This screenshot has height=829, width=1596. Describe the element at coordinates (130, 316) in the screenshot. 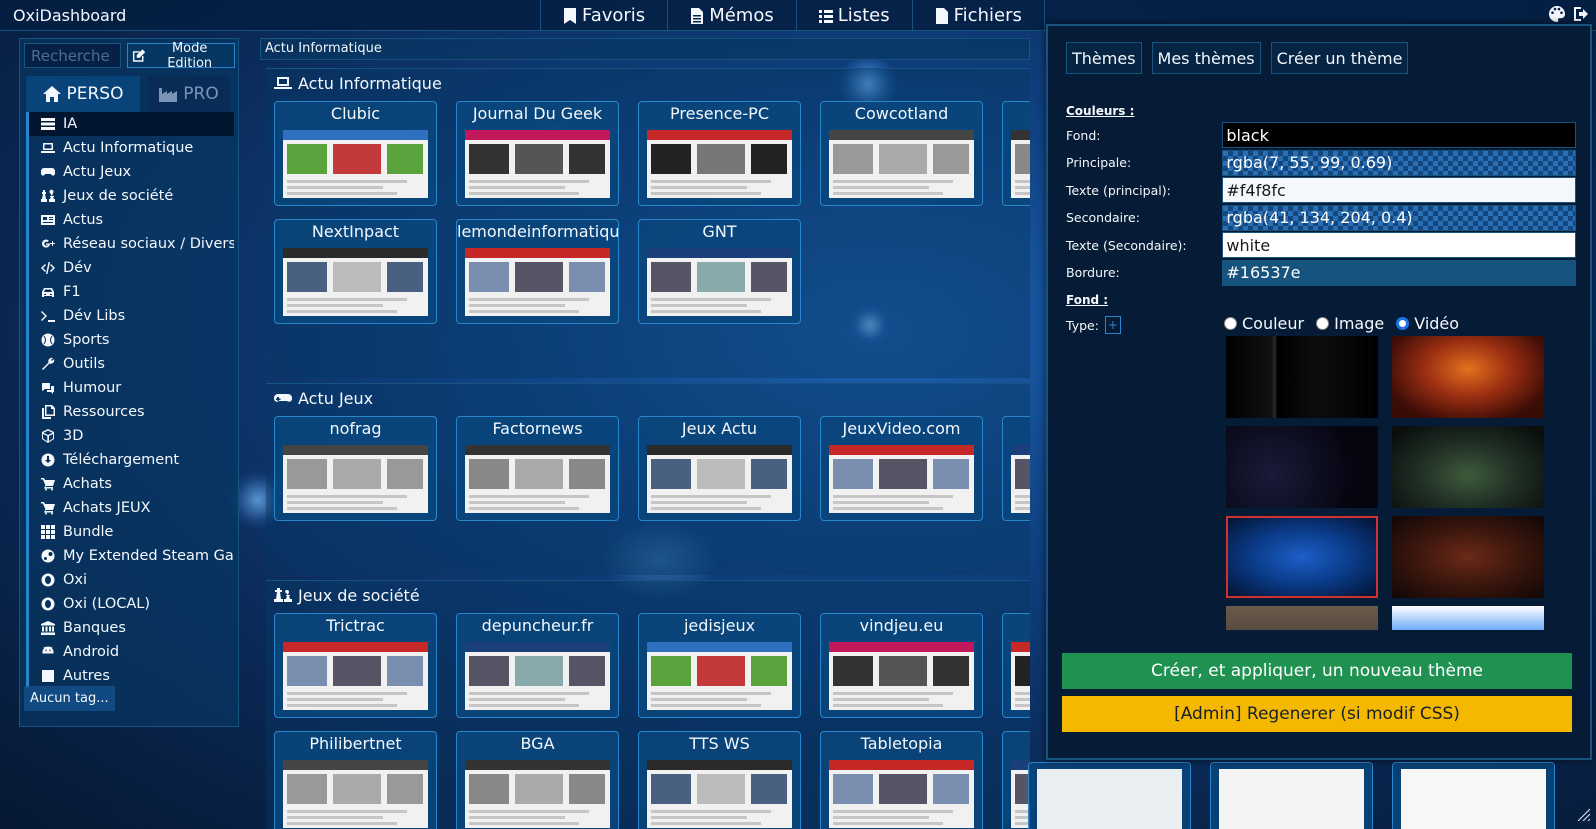

I see `sidebar-item: Dév Libs` at that location.